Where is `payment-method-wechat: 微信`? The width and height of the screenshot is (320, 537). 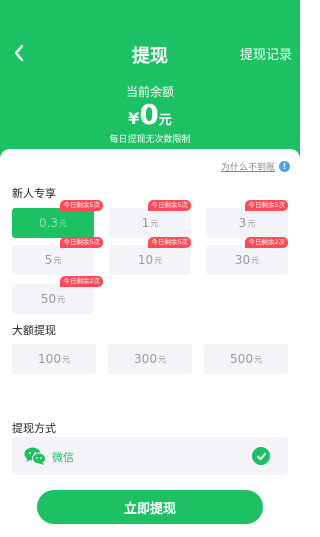
payment-method-wechat: 微信 is located at coordinates (150, 456).